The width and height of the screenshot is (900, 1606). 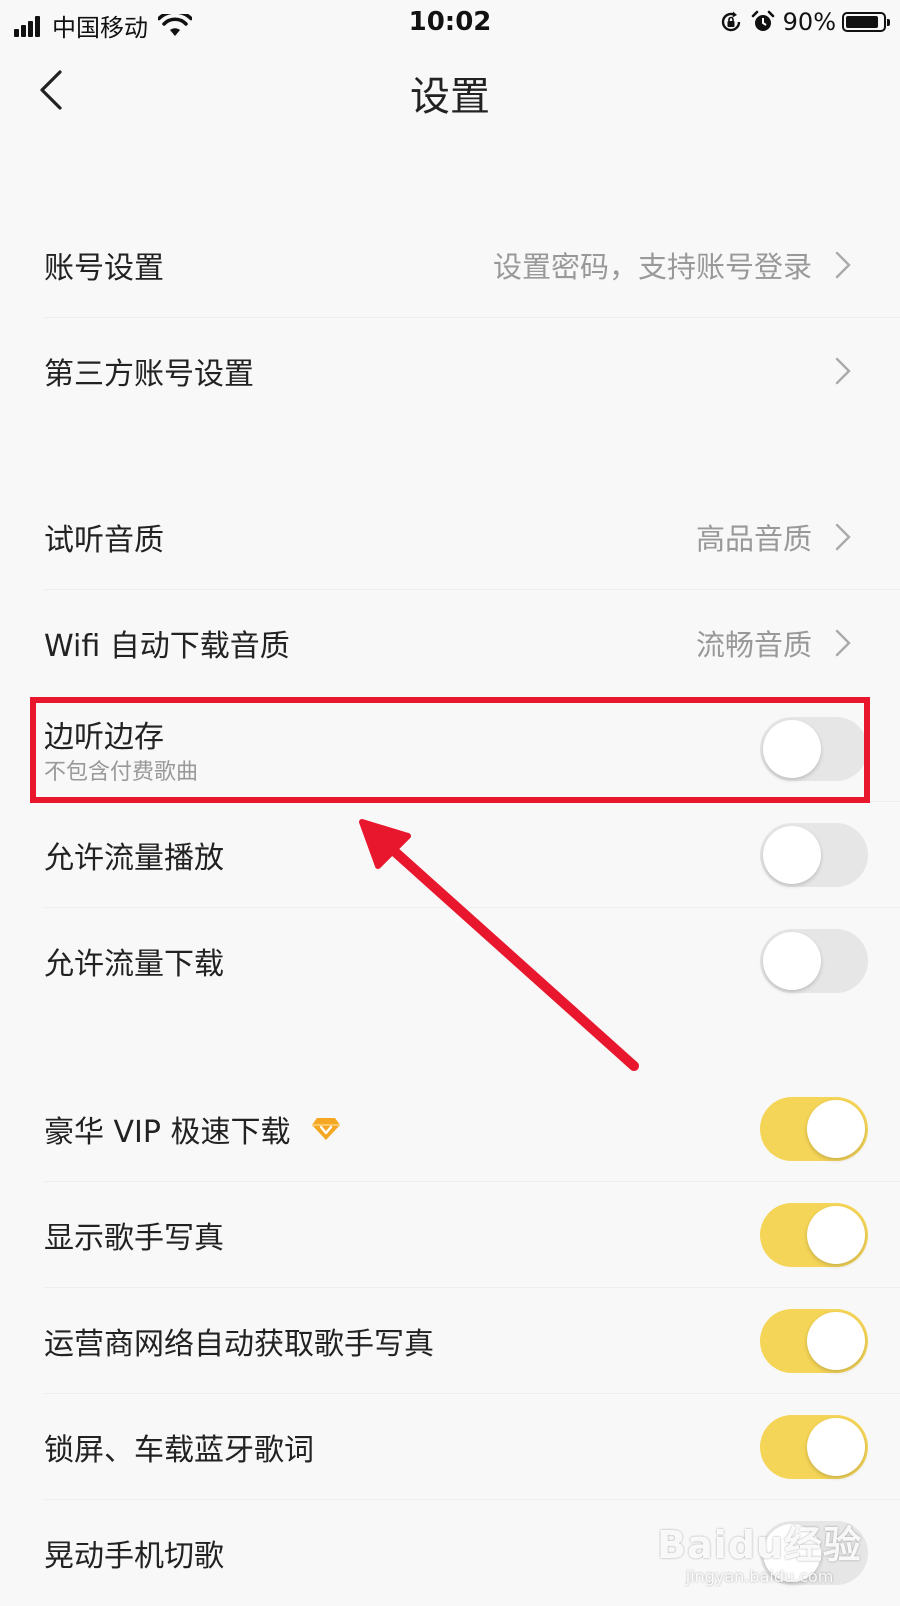 What do you see at coordinates (450, 97) in the screenshot?
I see `page-title: 设置` at bounding box center [450, 97].